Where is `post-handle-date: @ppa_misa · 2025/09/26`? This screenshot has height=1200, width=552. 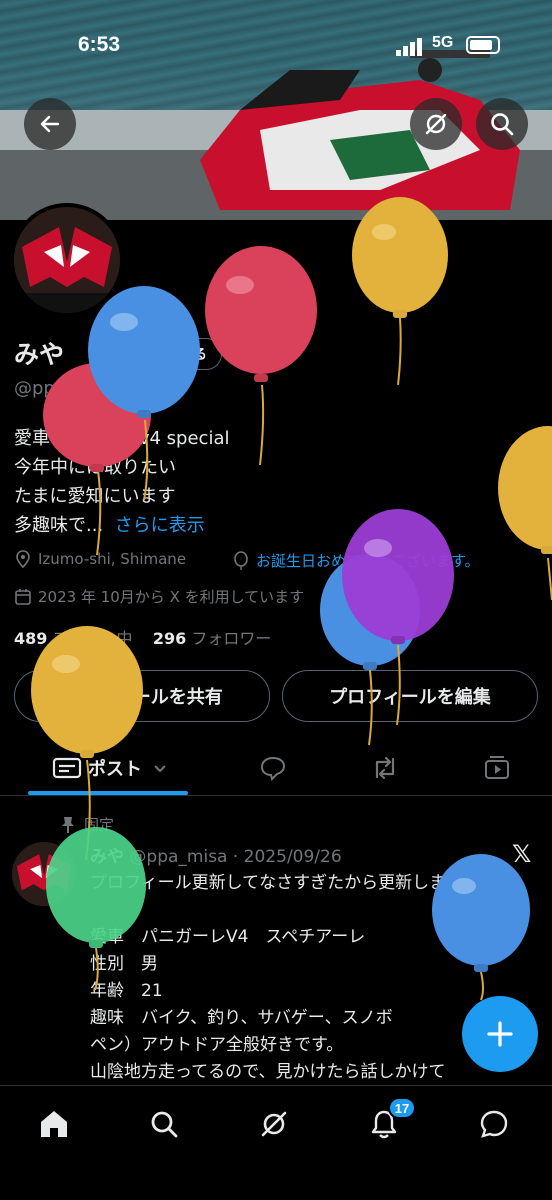 post-handle-date: @ppa_misa · 2025/09/26 is located at coordinates (235, 857).